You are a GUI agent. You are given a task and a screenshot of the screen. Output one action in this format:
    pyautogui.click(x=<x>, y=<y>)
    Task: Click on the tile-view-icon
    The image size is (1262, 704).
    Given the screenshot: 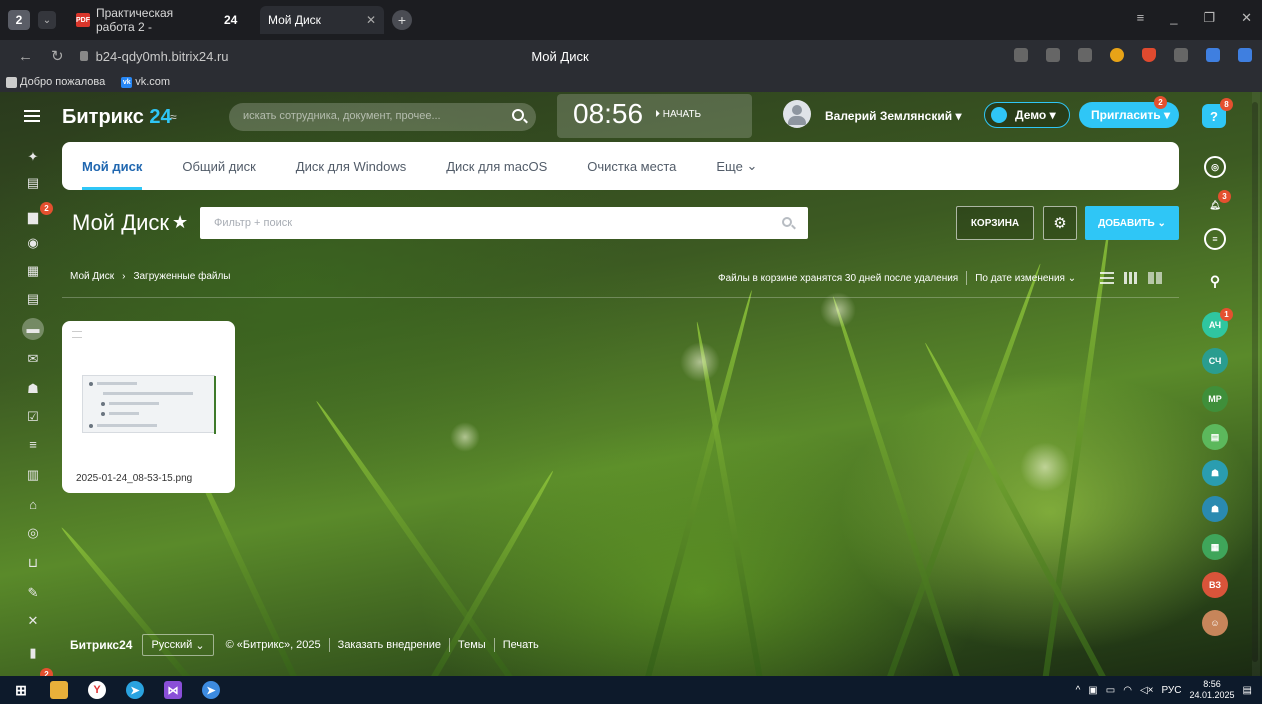 What is the action you would take?
    pyautogui.click(x=1155, y=278)
    